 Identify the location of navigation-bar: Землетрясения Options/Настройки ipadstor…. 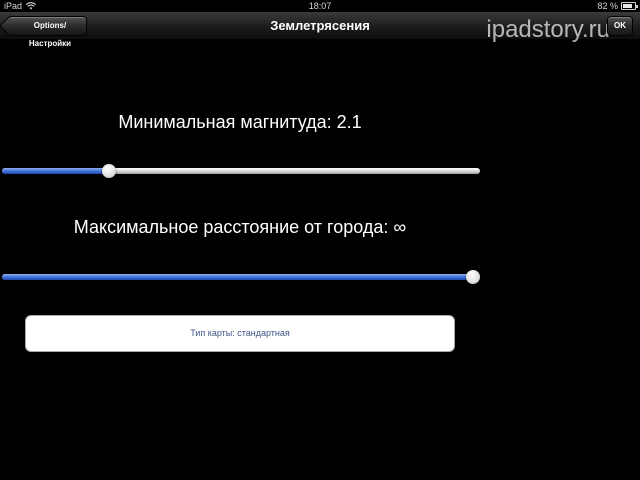
(320, 30).